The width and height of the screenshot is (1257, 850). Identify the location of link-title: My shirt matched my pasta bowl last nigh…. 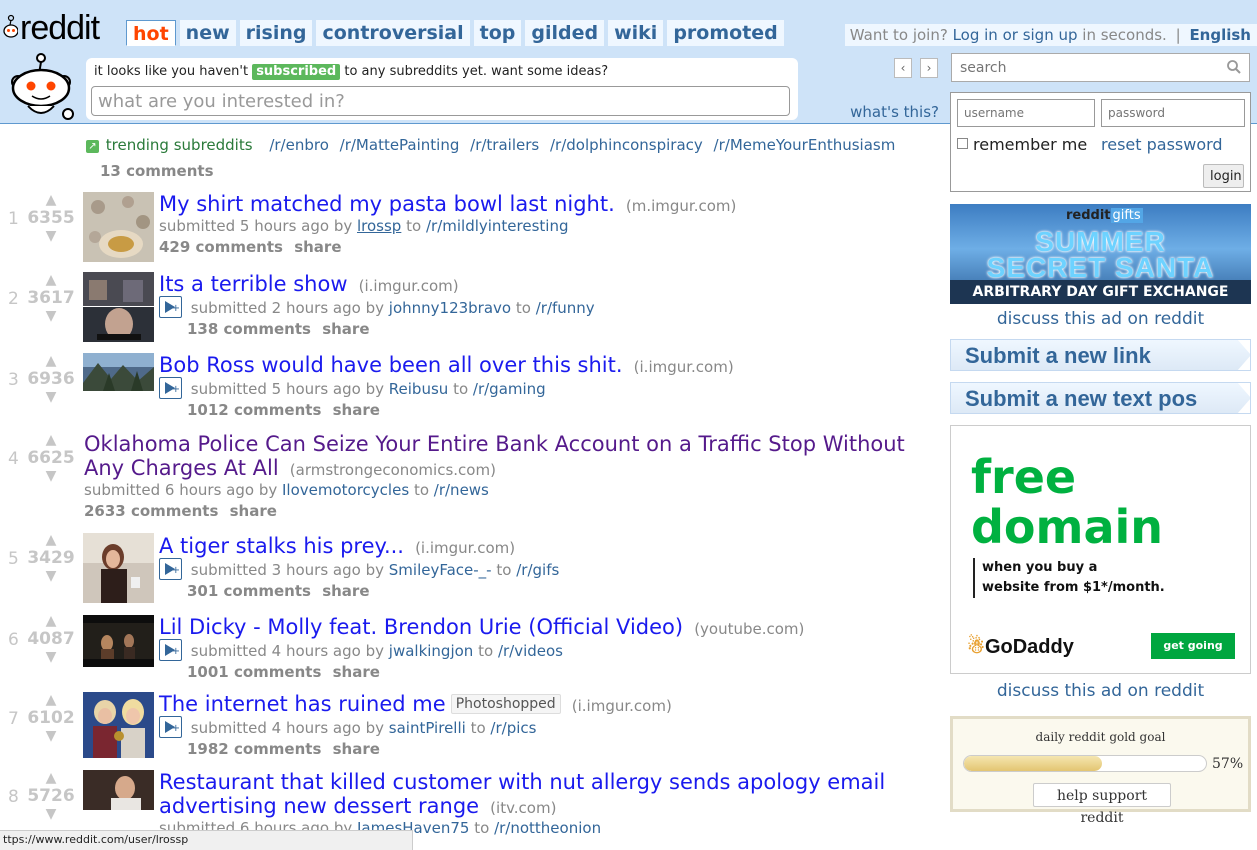
(387, 204).